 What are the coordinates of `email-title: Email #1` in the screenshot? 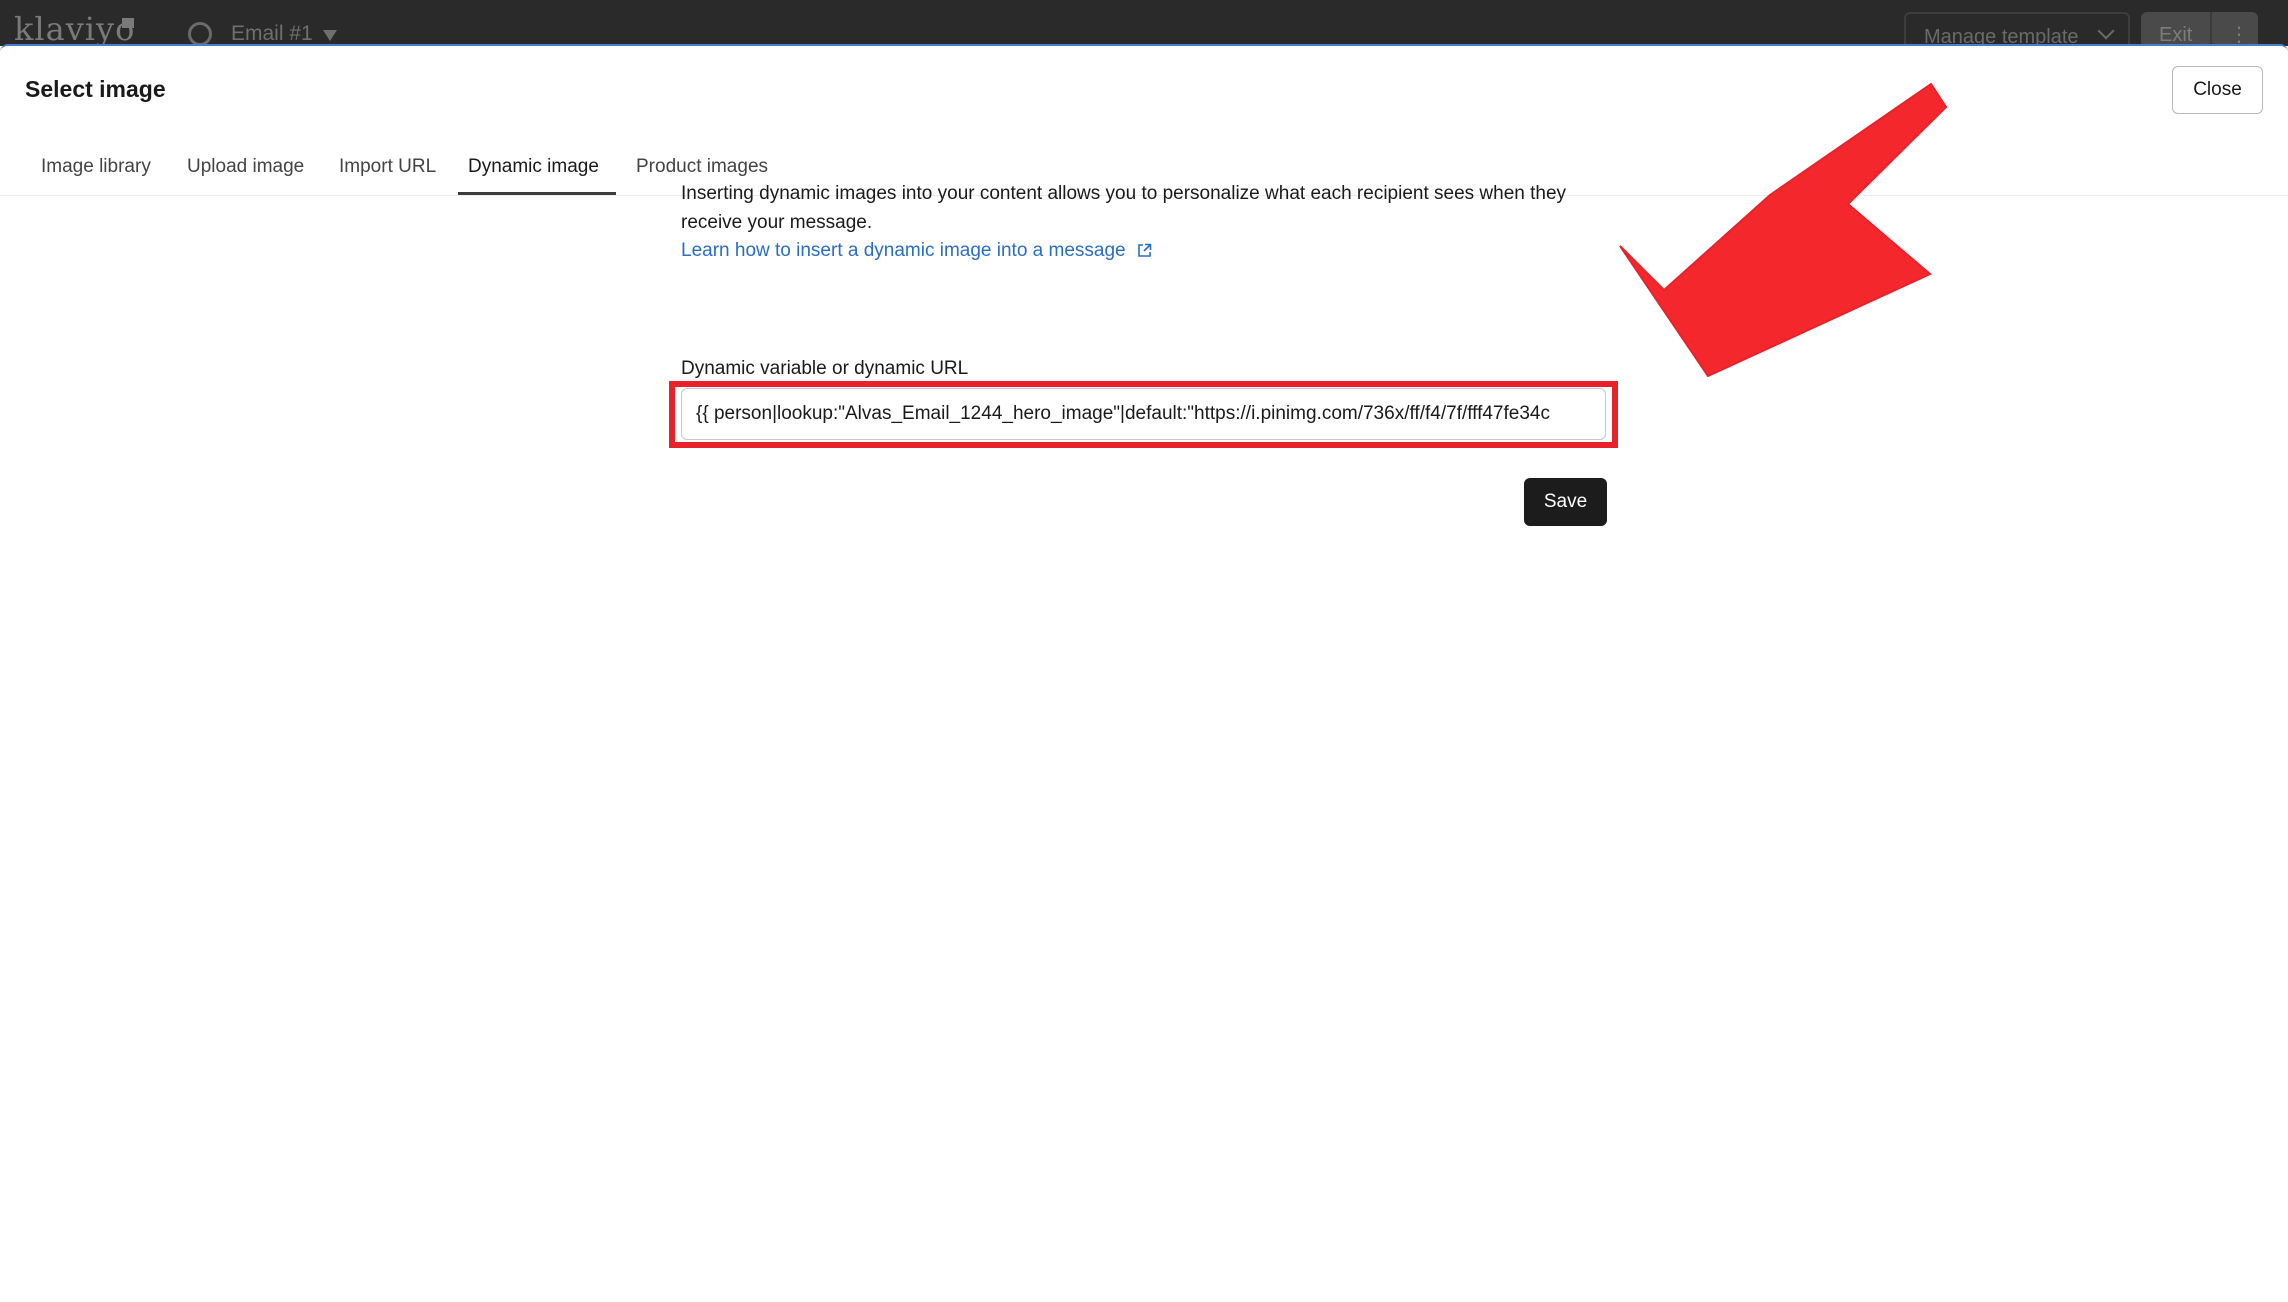 It's located at (272, 34).